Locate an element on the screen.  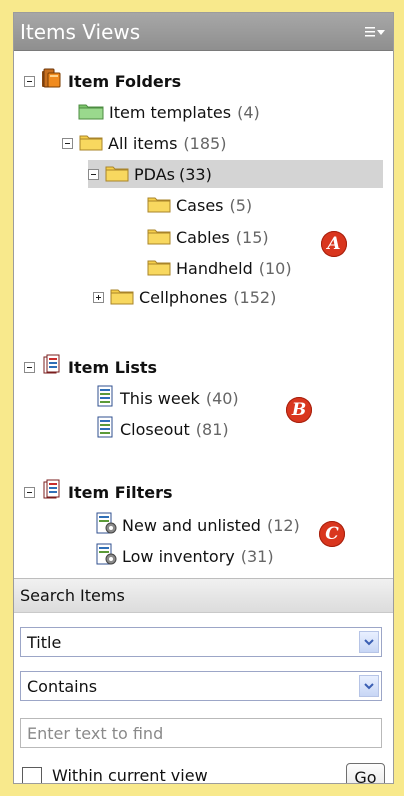
tree-node-handheld: Handheld (10) is located at coordinates (219, 268).